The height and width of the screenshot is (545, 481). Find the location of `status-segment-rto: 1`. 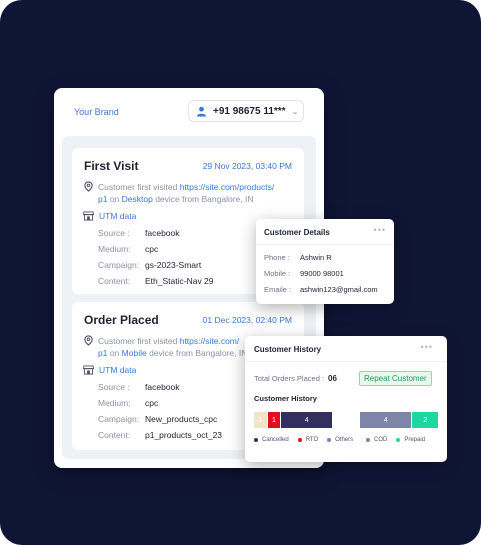

status-segment-rto: 1 is located at coordinates (274, 420).